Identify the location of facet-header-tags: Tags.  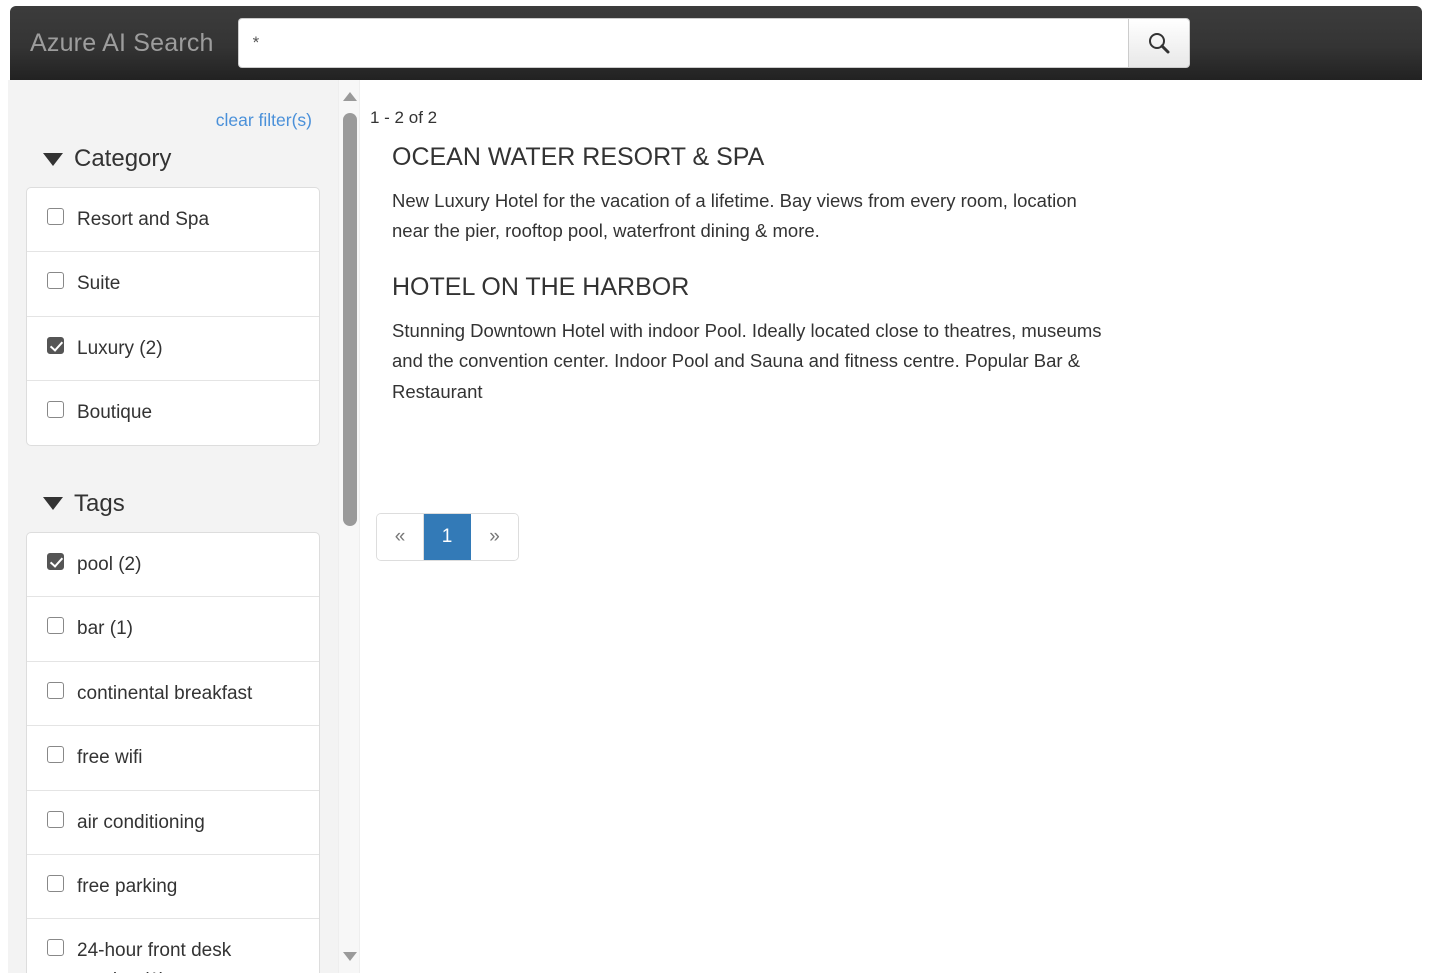
(173, 506).